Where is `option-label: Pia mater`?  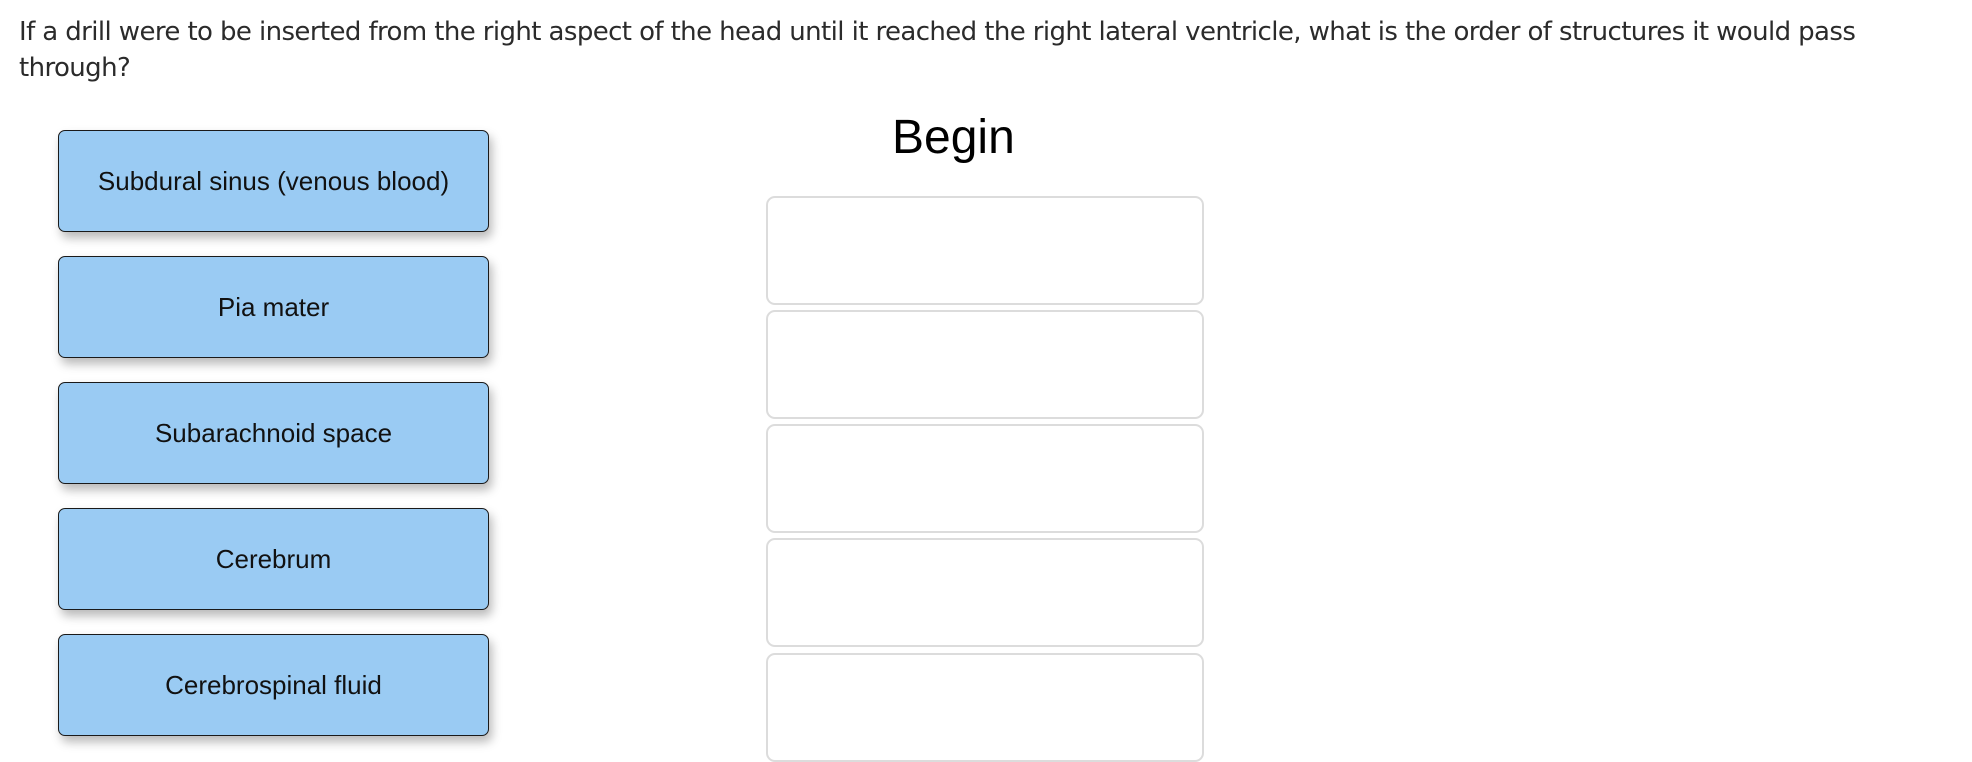
option-label: Pia mater is located at coordinates (273, 306).